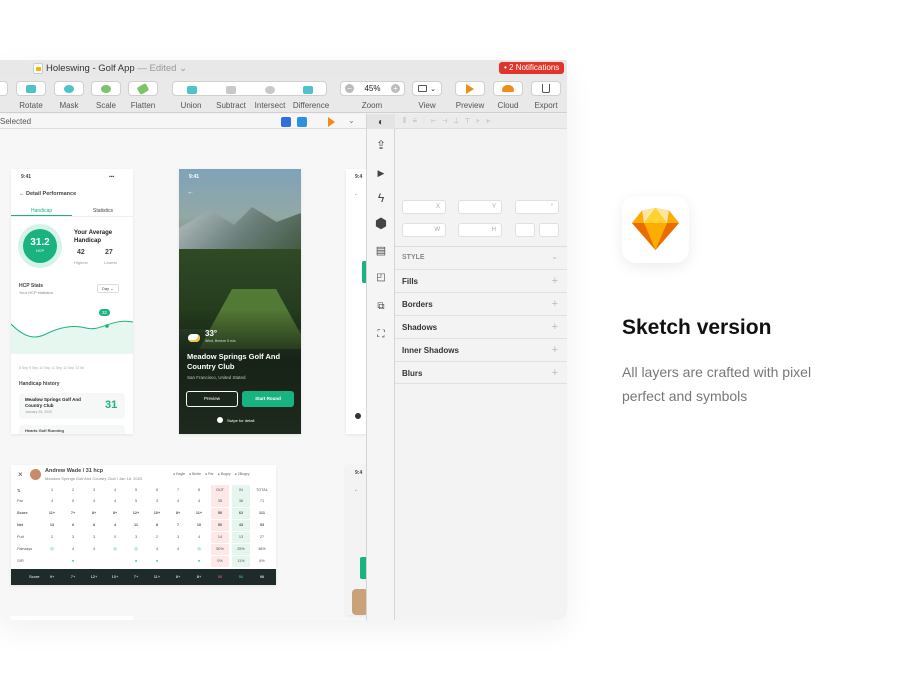  Describe the element at coordinates (481, 349) in the screenshot. I see `inner-shadows-section: Inner Shadows +` at that location.